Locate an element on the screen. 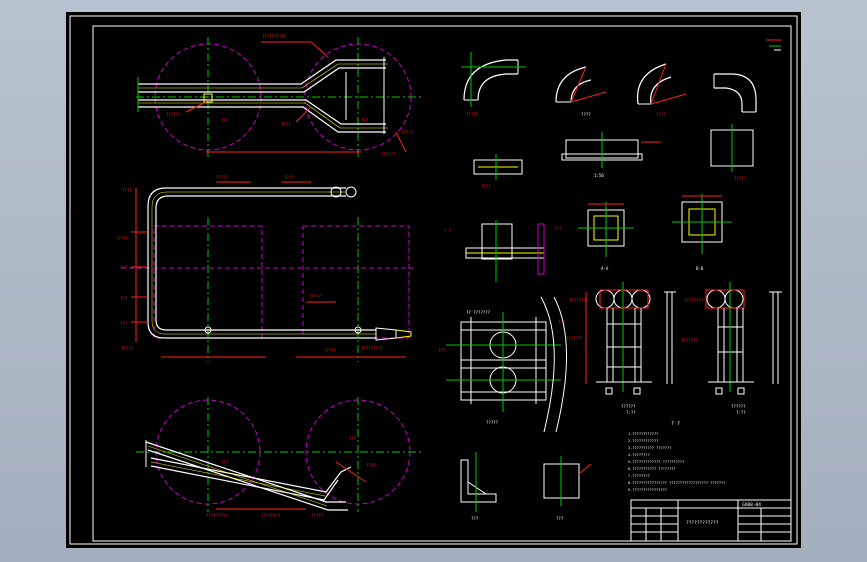 The image size is (867, 562). vertical-frame-a: ???????? ??????? ?????? ?:?? is located at coordinates (609, 348).